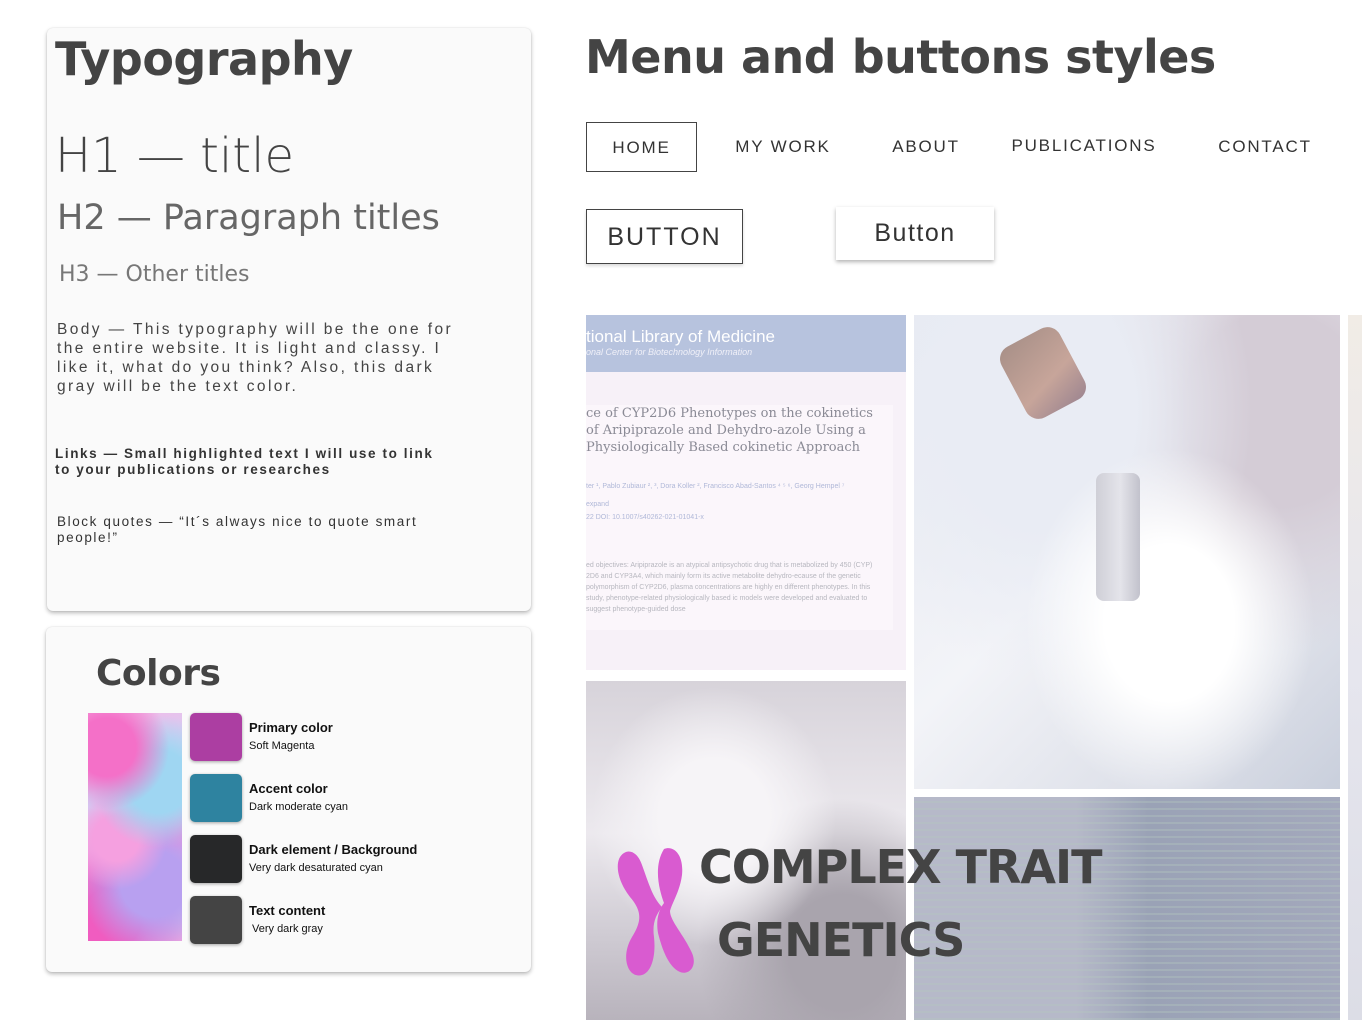 The height and width of the screenshot is (1020, 1362). I want to click on typography-title: Typography, so click(204, 59).